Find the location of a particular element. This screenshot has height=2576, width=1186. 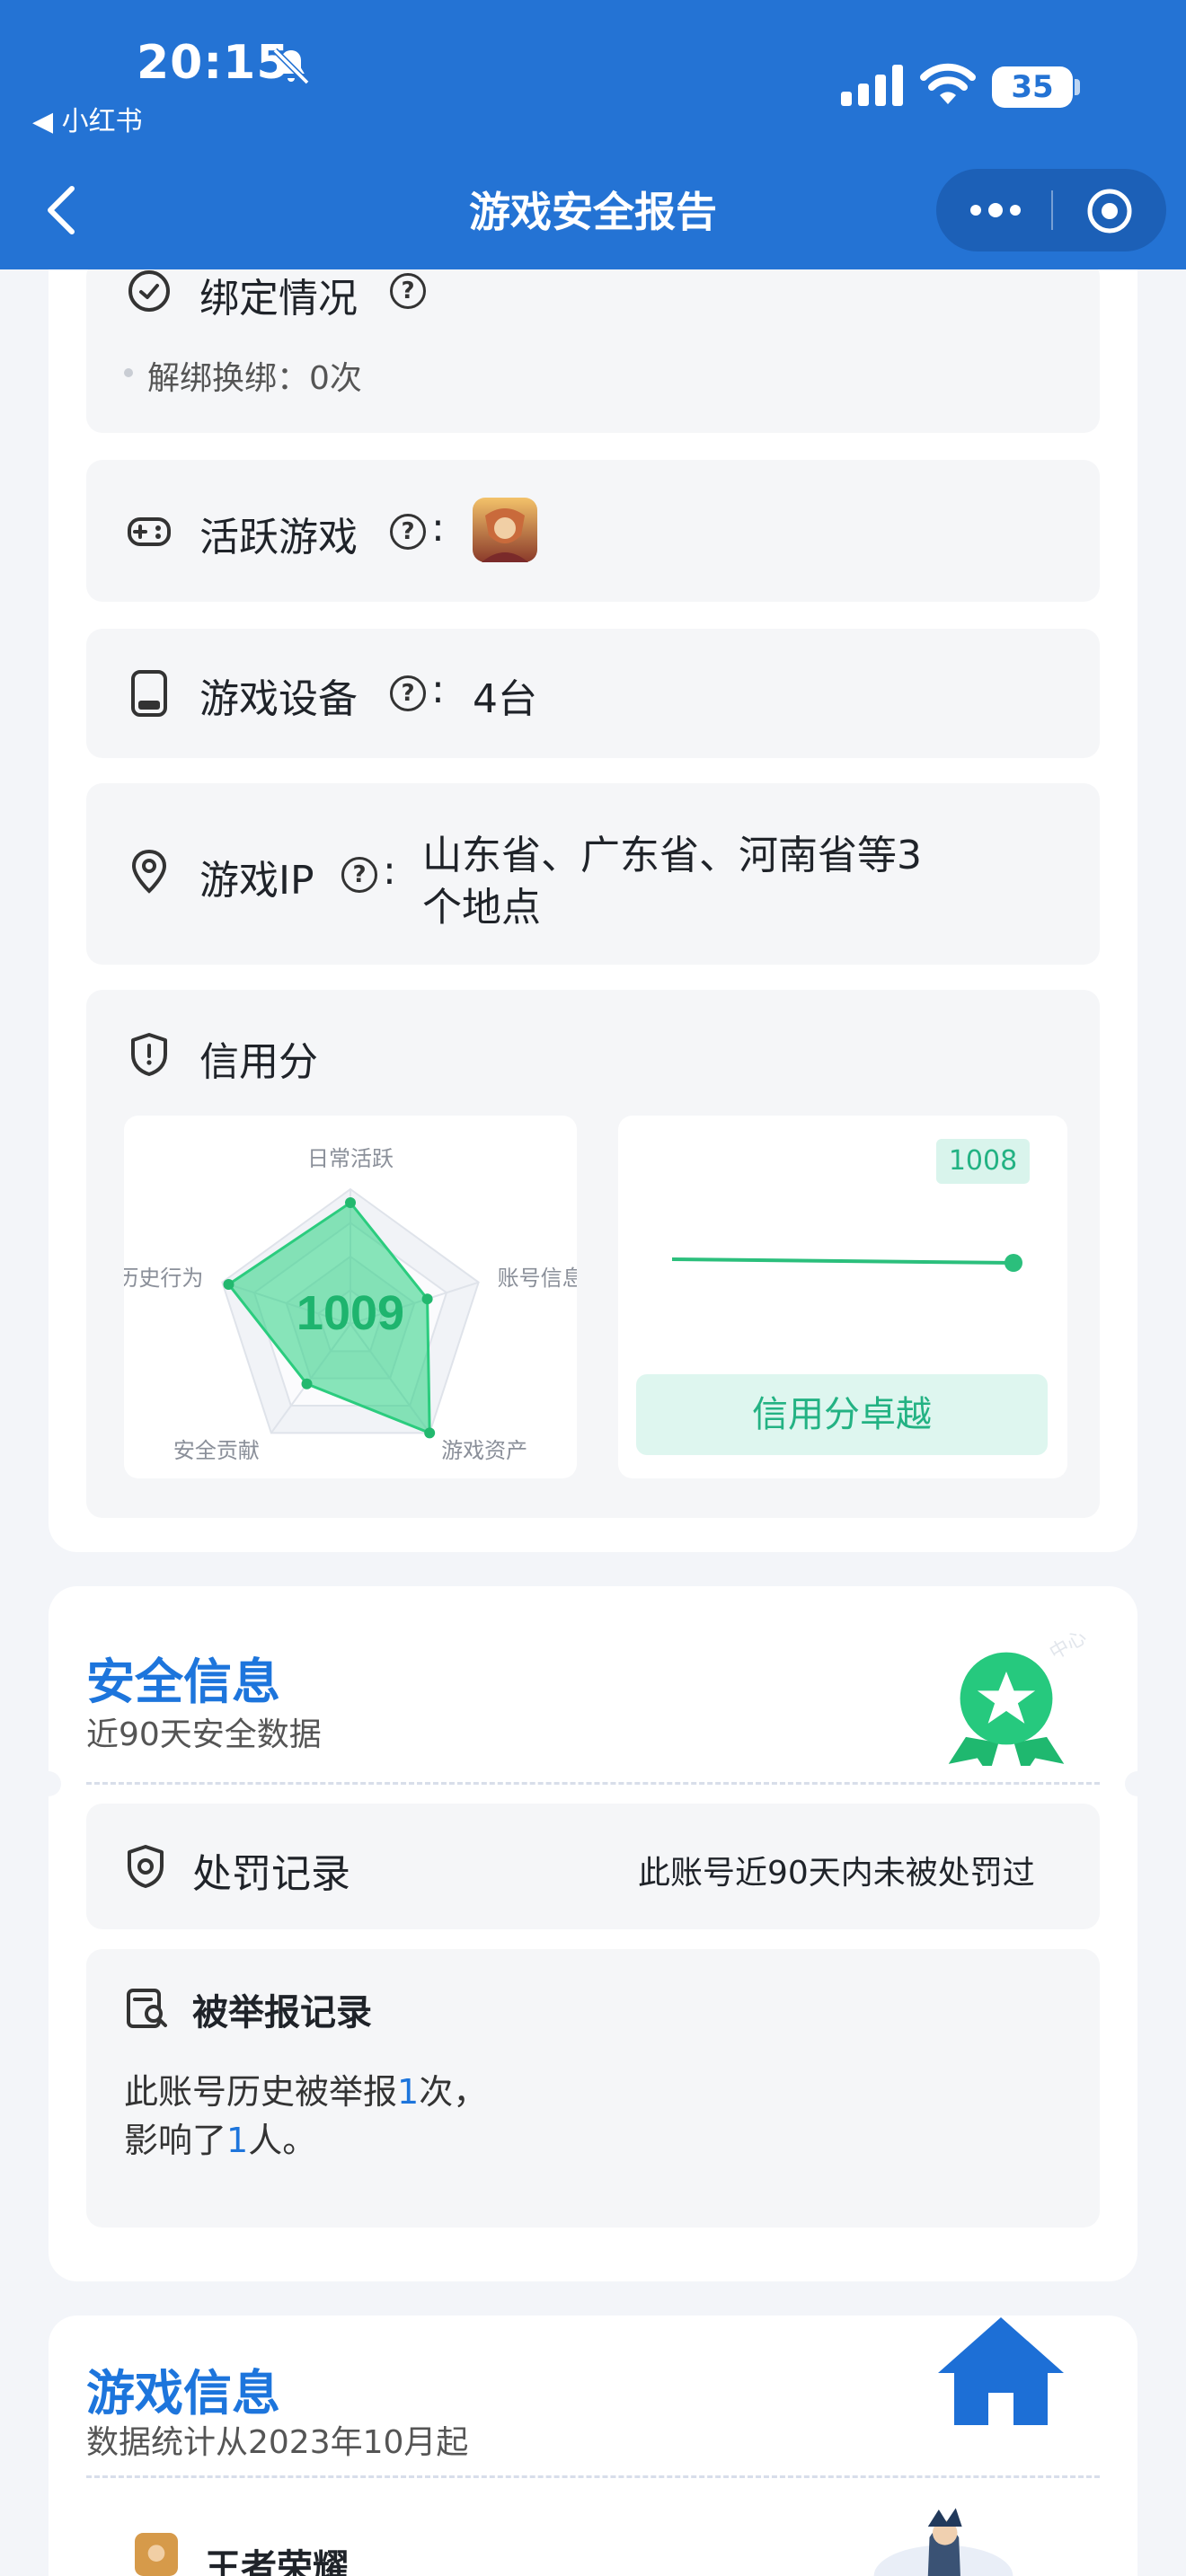

credit-score-value: 1009 is located at coordinates (350, 1313).